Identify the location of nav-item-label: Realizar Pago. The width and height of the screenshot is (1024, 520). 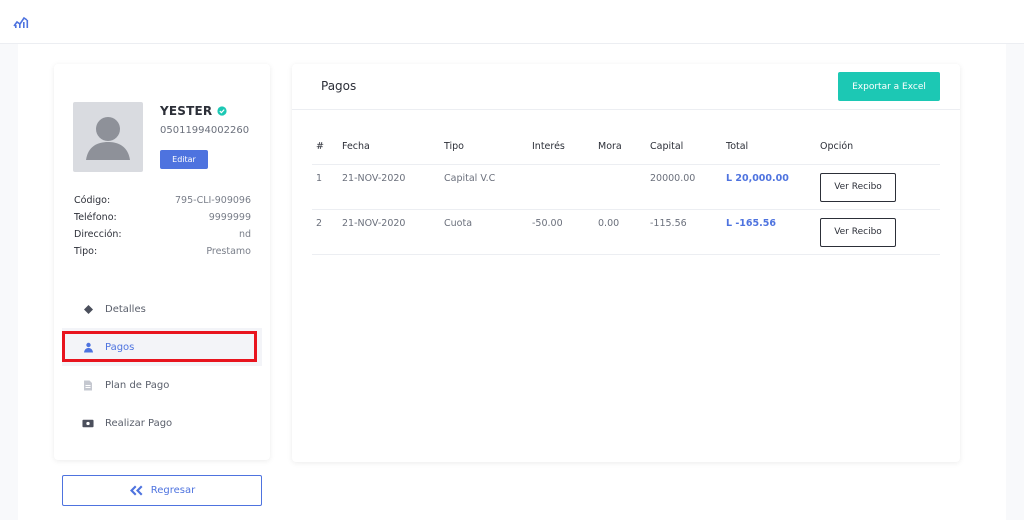
(139, 423).